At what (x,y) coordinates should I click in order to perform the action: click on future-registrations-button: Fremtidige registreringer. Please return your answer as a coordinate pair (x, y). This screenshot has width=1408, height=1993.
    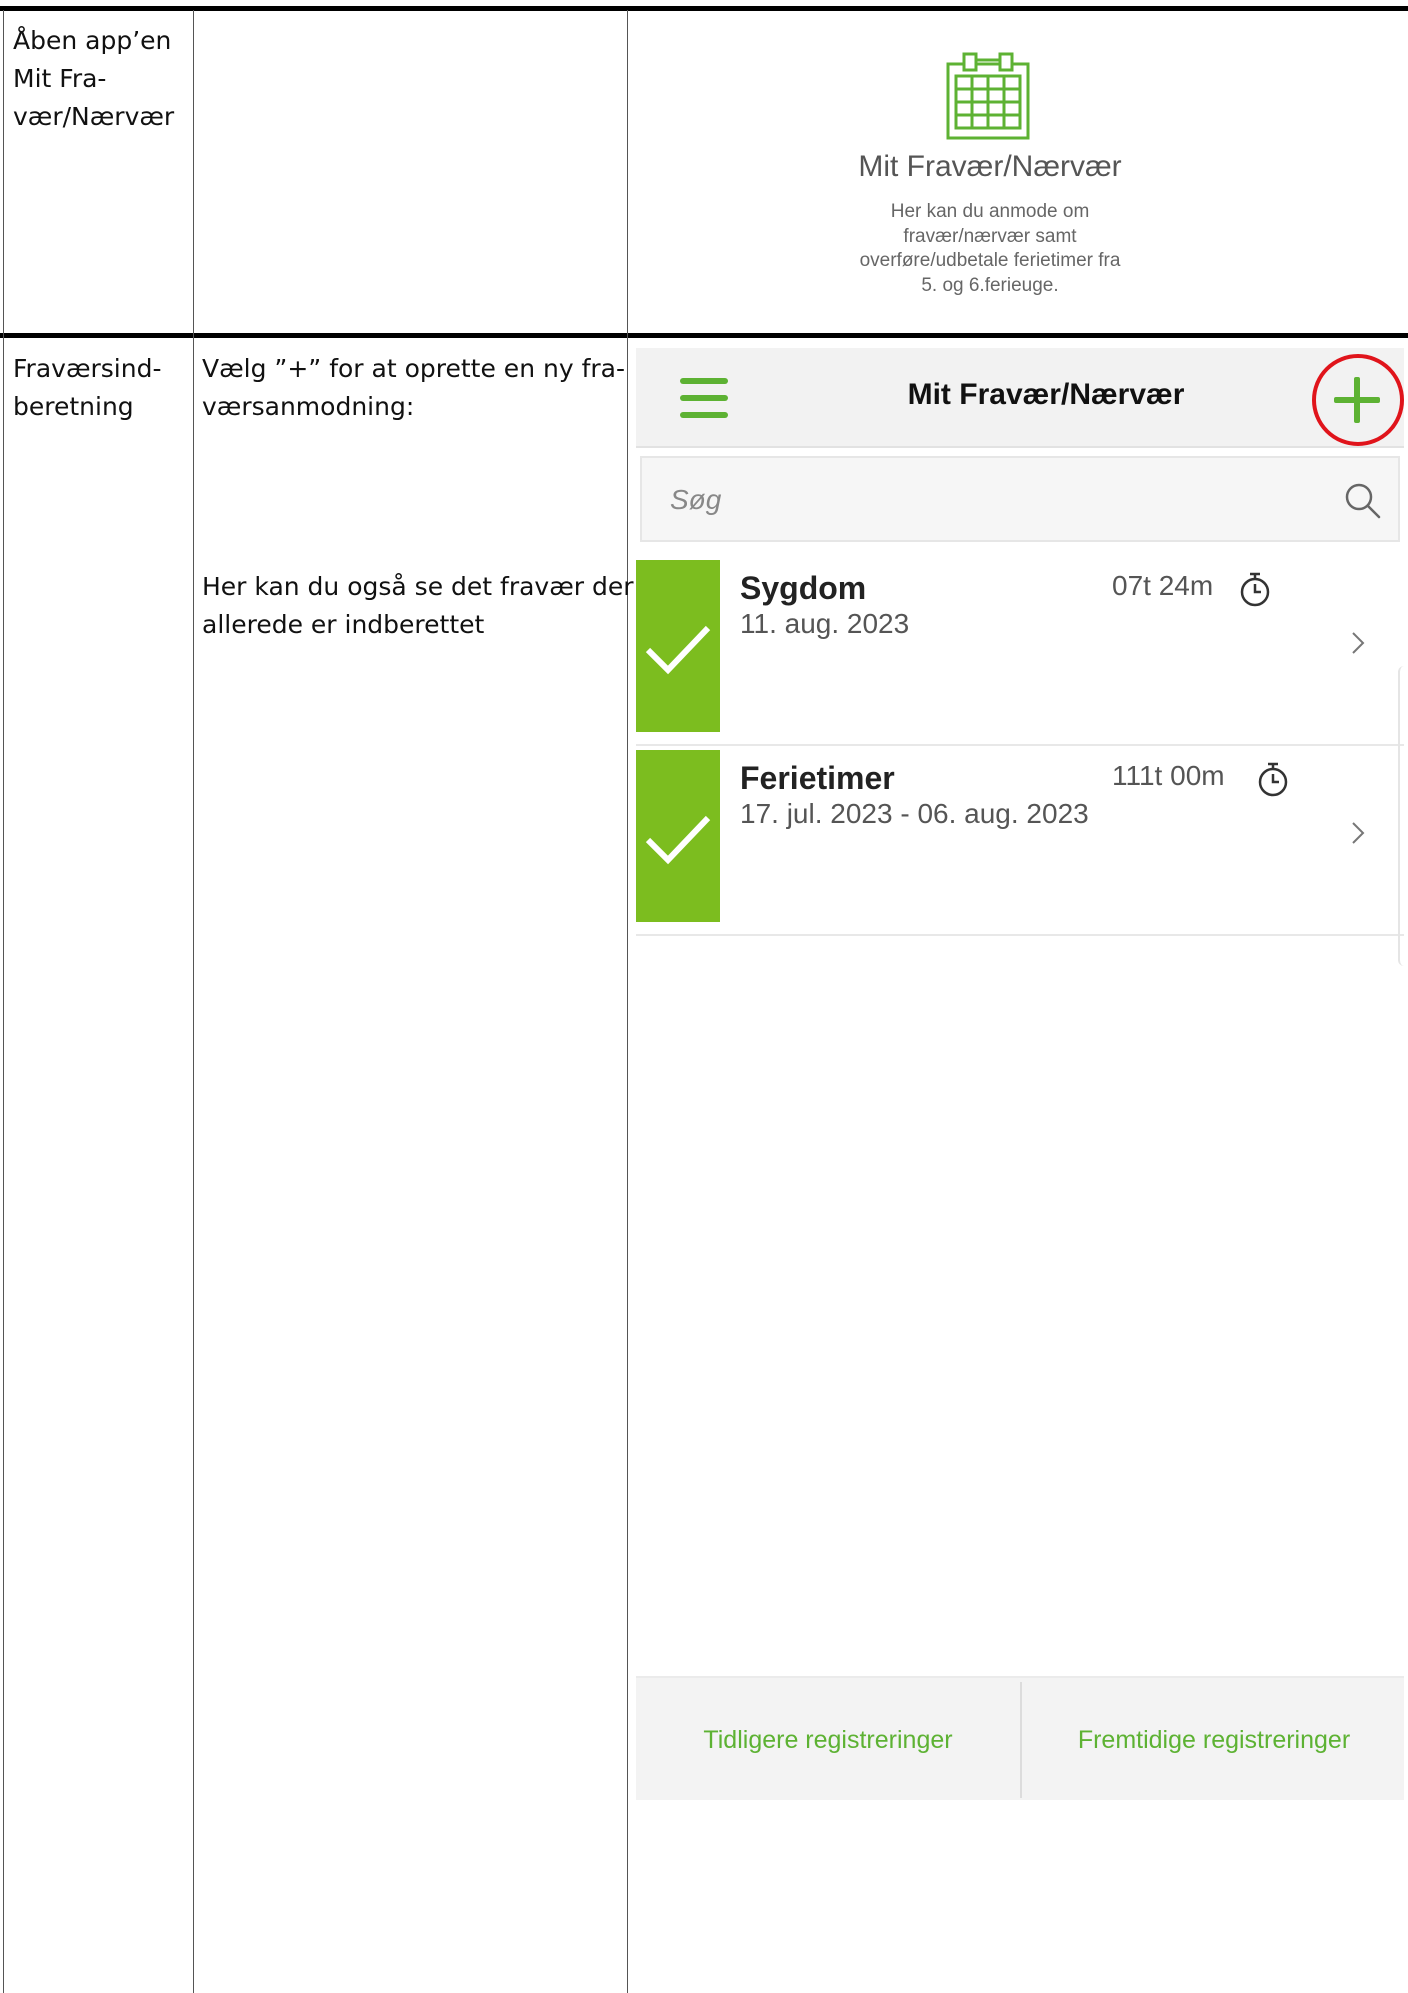
    Looking at the image, I should click on (1214, 1740).